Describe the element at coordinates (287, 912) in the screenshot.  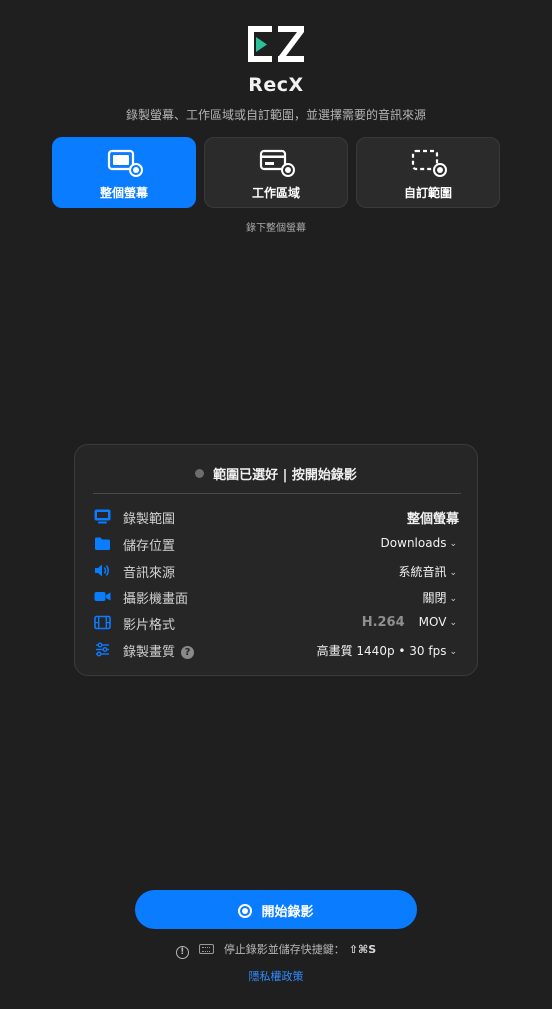
I see `start-recording-label: 開始錄影` at that location.